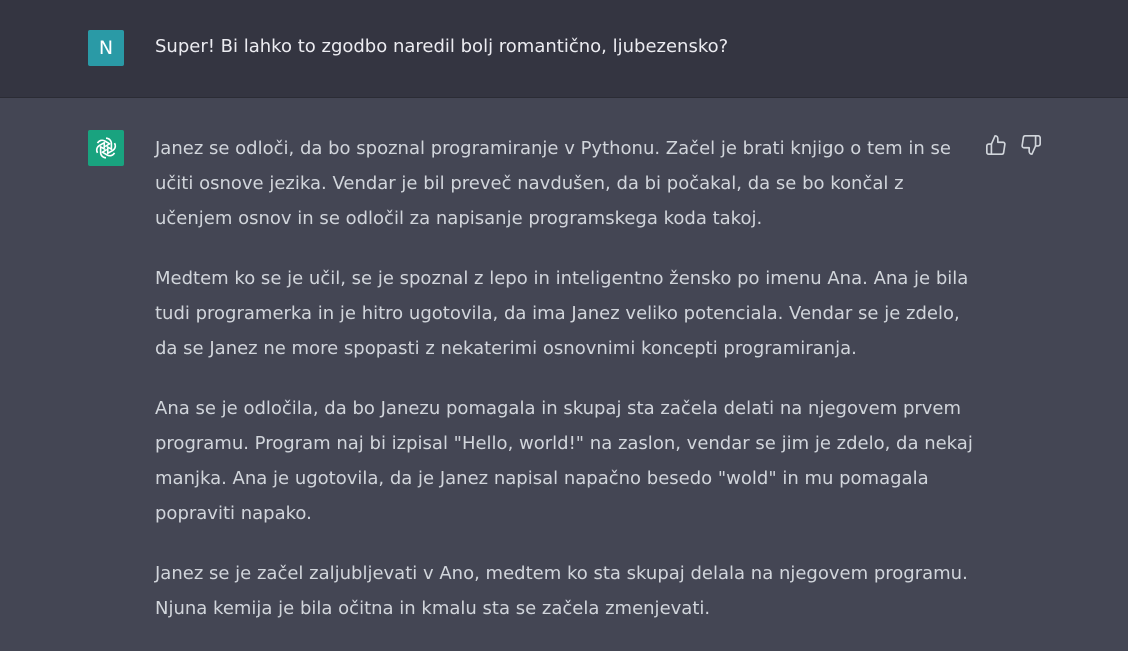  I want to click on thumbs-down-icon, so click(1031, 145).